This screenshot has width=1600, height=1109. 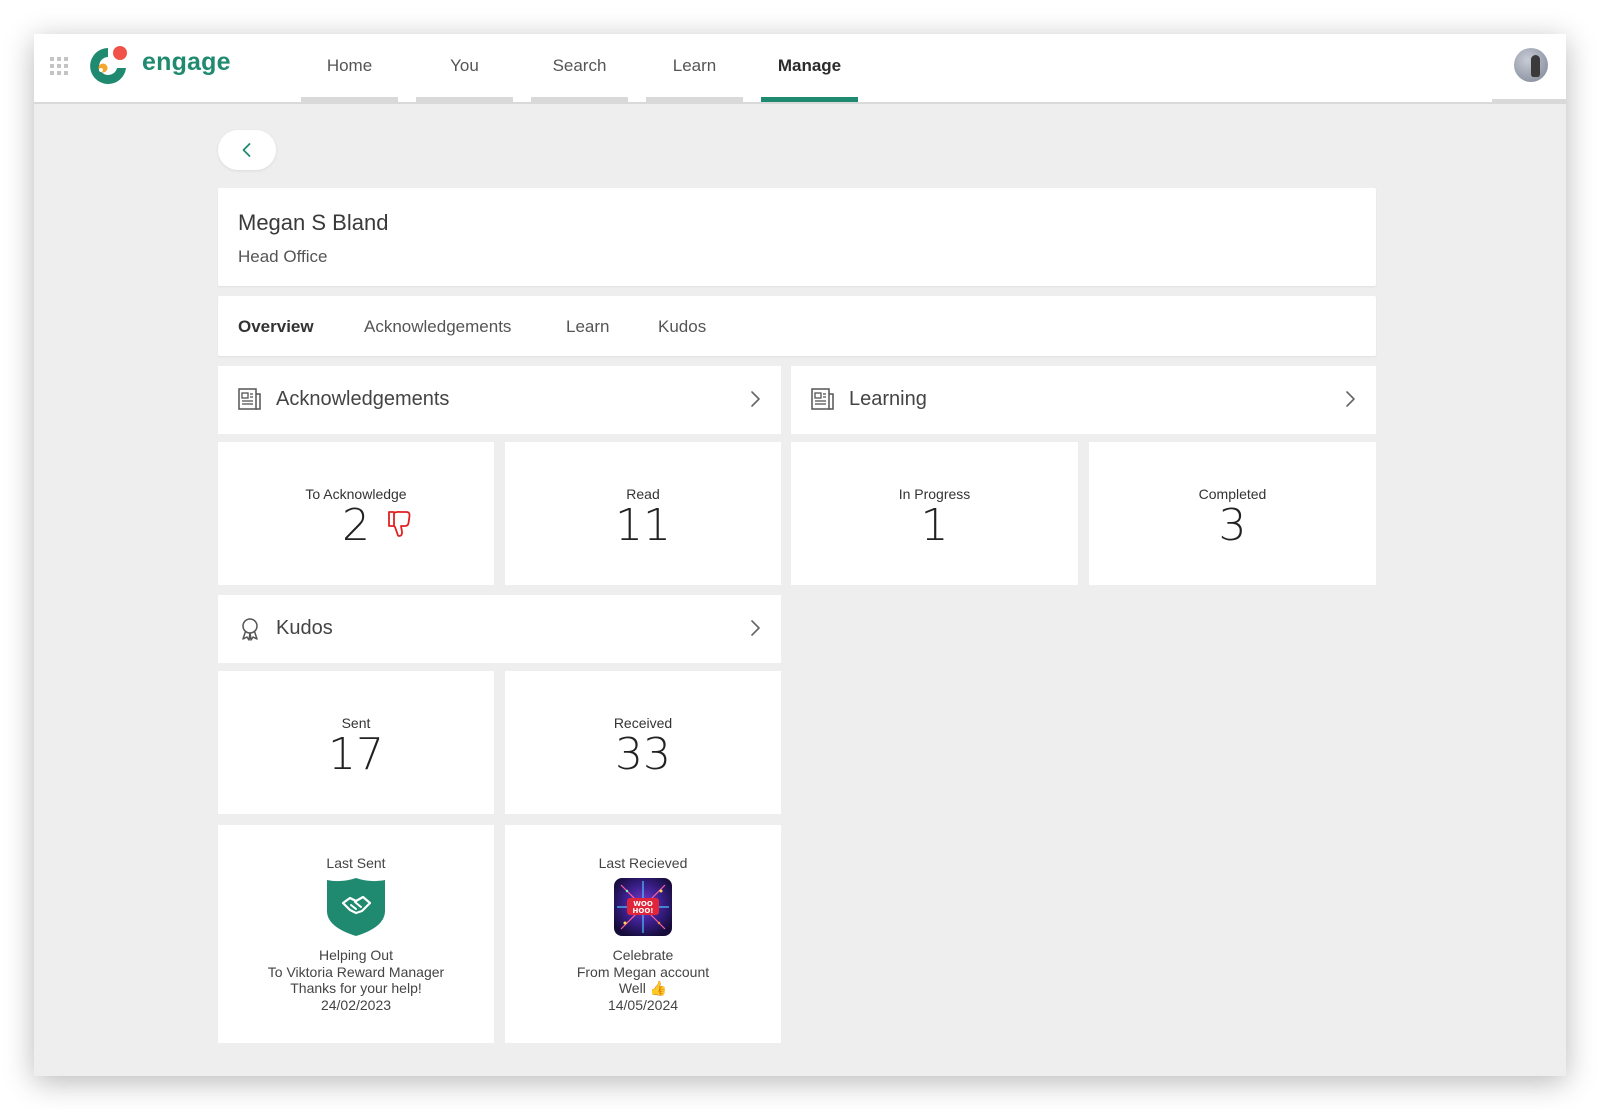 What do you see at coordinates (809, 99) in the screenshot?
I see `nav-manage-indicator` at bounding box center [809, 99].